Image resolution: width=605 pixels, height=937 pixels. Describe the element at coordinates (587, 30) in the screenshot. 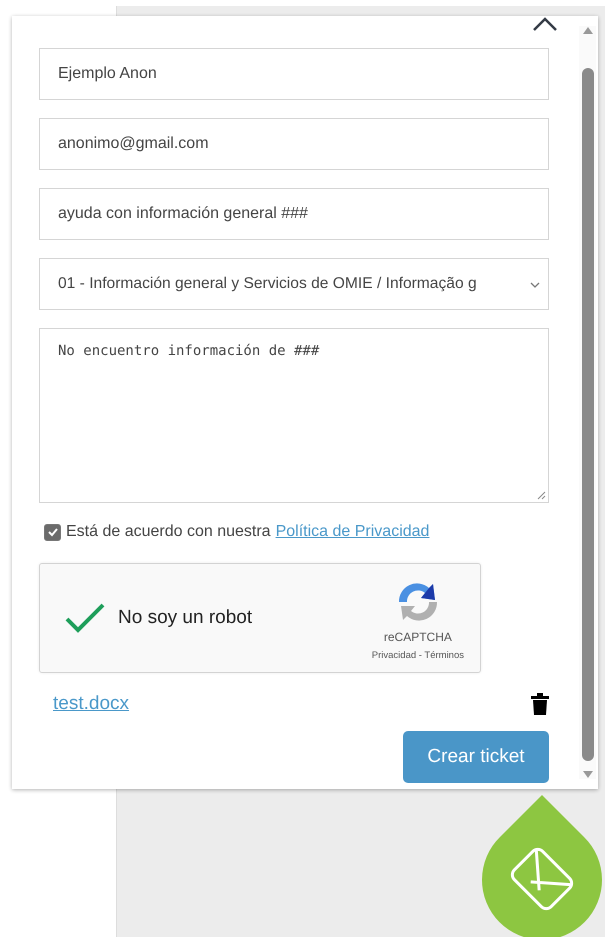

I see `scroll-up-icon` at that location.